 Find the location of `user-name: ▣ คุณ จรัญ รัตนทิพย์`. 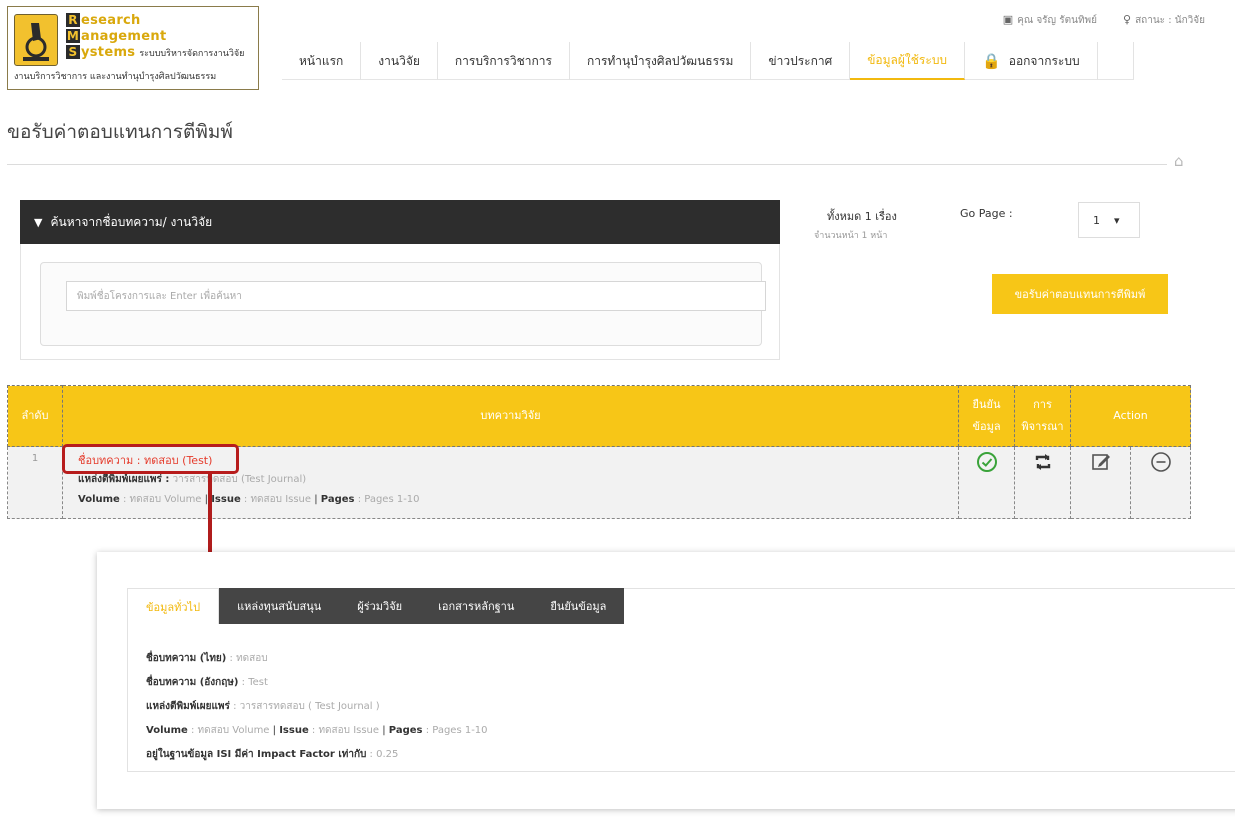

user-name: ▣ คุณ จรัญ รัตนทิพย์ is located at coordinates (1050, 20).